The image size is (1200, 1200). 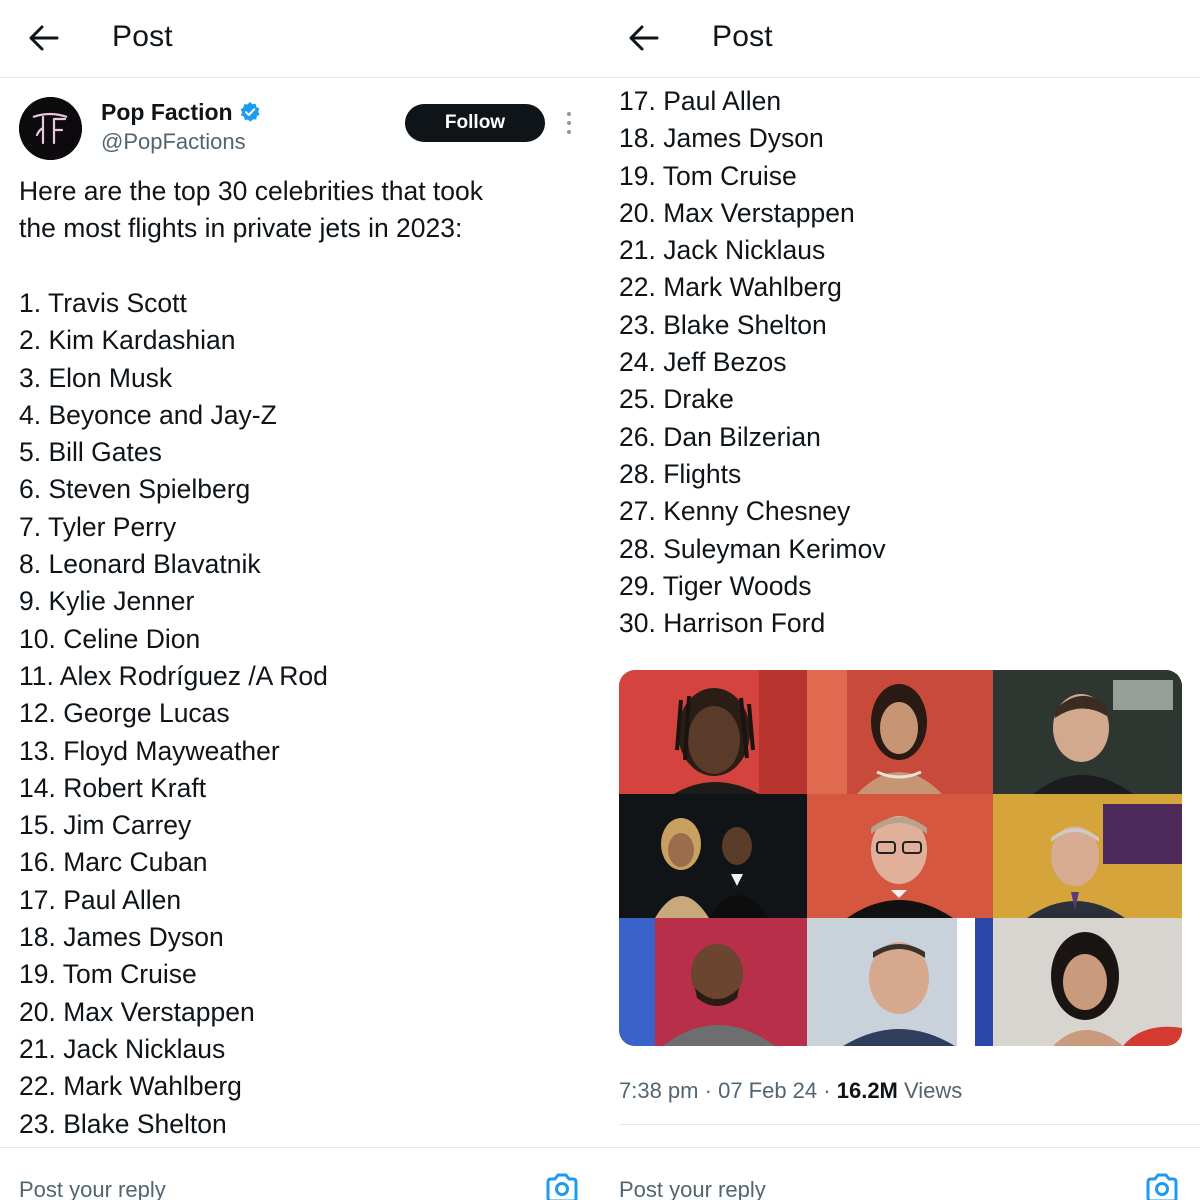 I want to click on list-item: 13. Floyd Mayweather, so click(x=149, y=750).